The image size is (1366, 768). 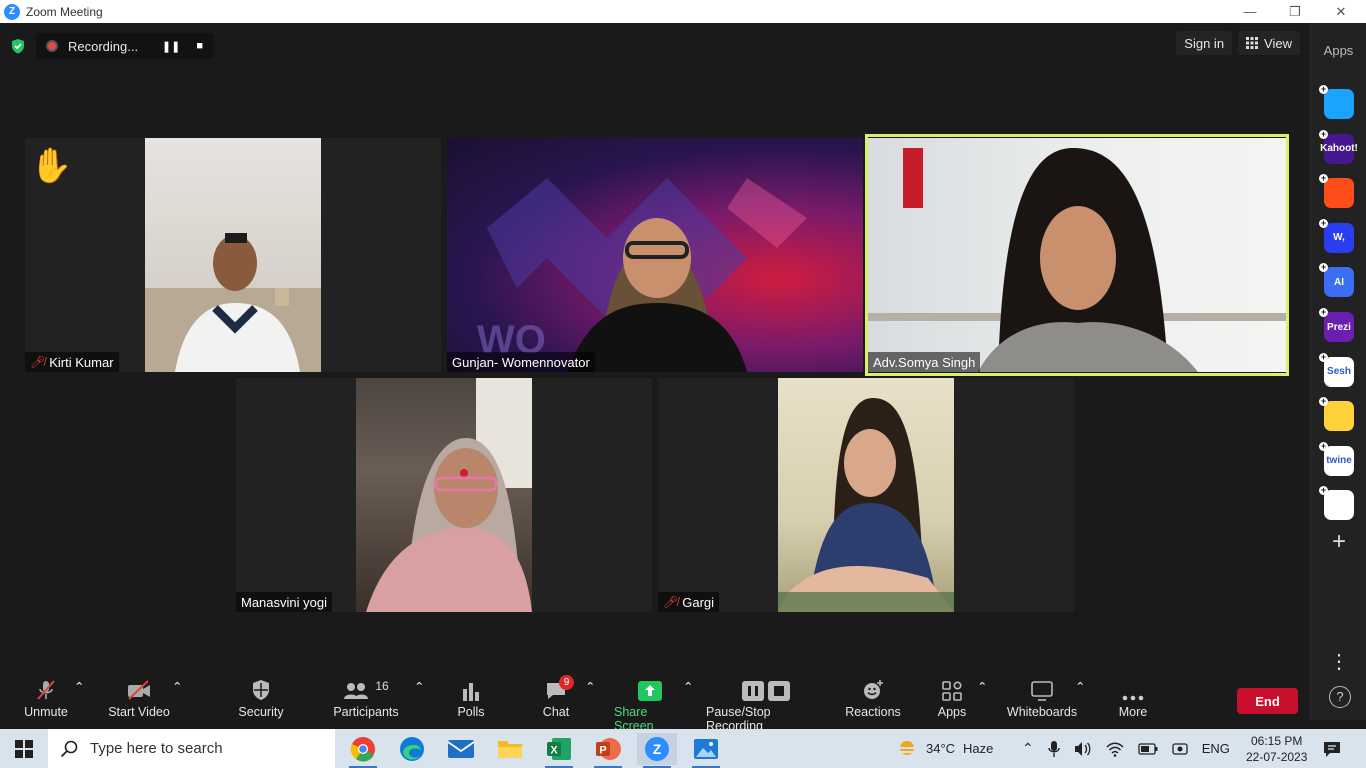 What do you see at coordinates (1341, 11) in the screenshot?
I see `close-button: ✕` at bounding box center [1341, 11].